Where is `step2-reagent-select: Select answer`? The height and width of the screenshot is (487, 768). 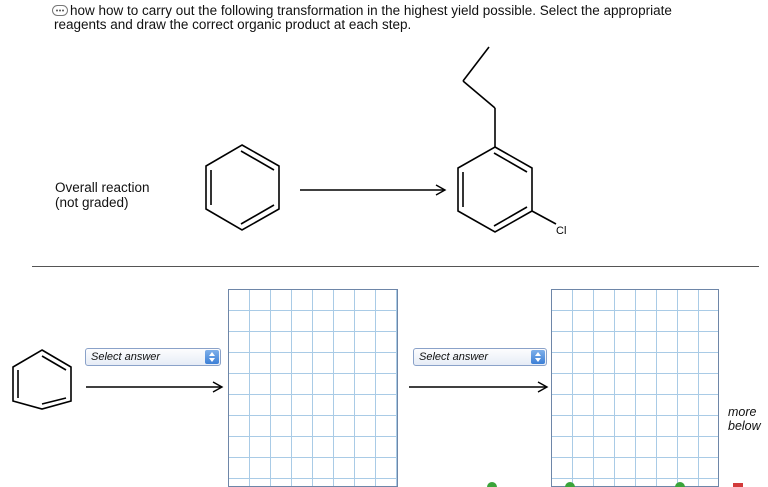 step2-reagent-select: Select answer is located at coordinates (480, 357).